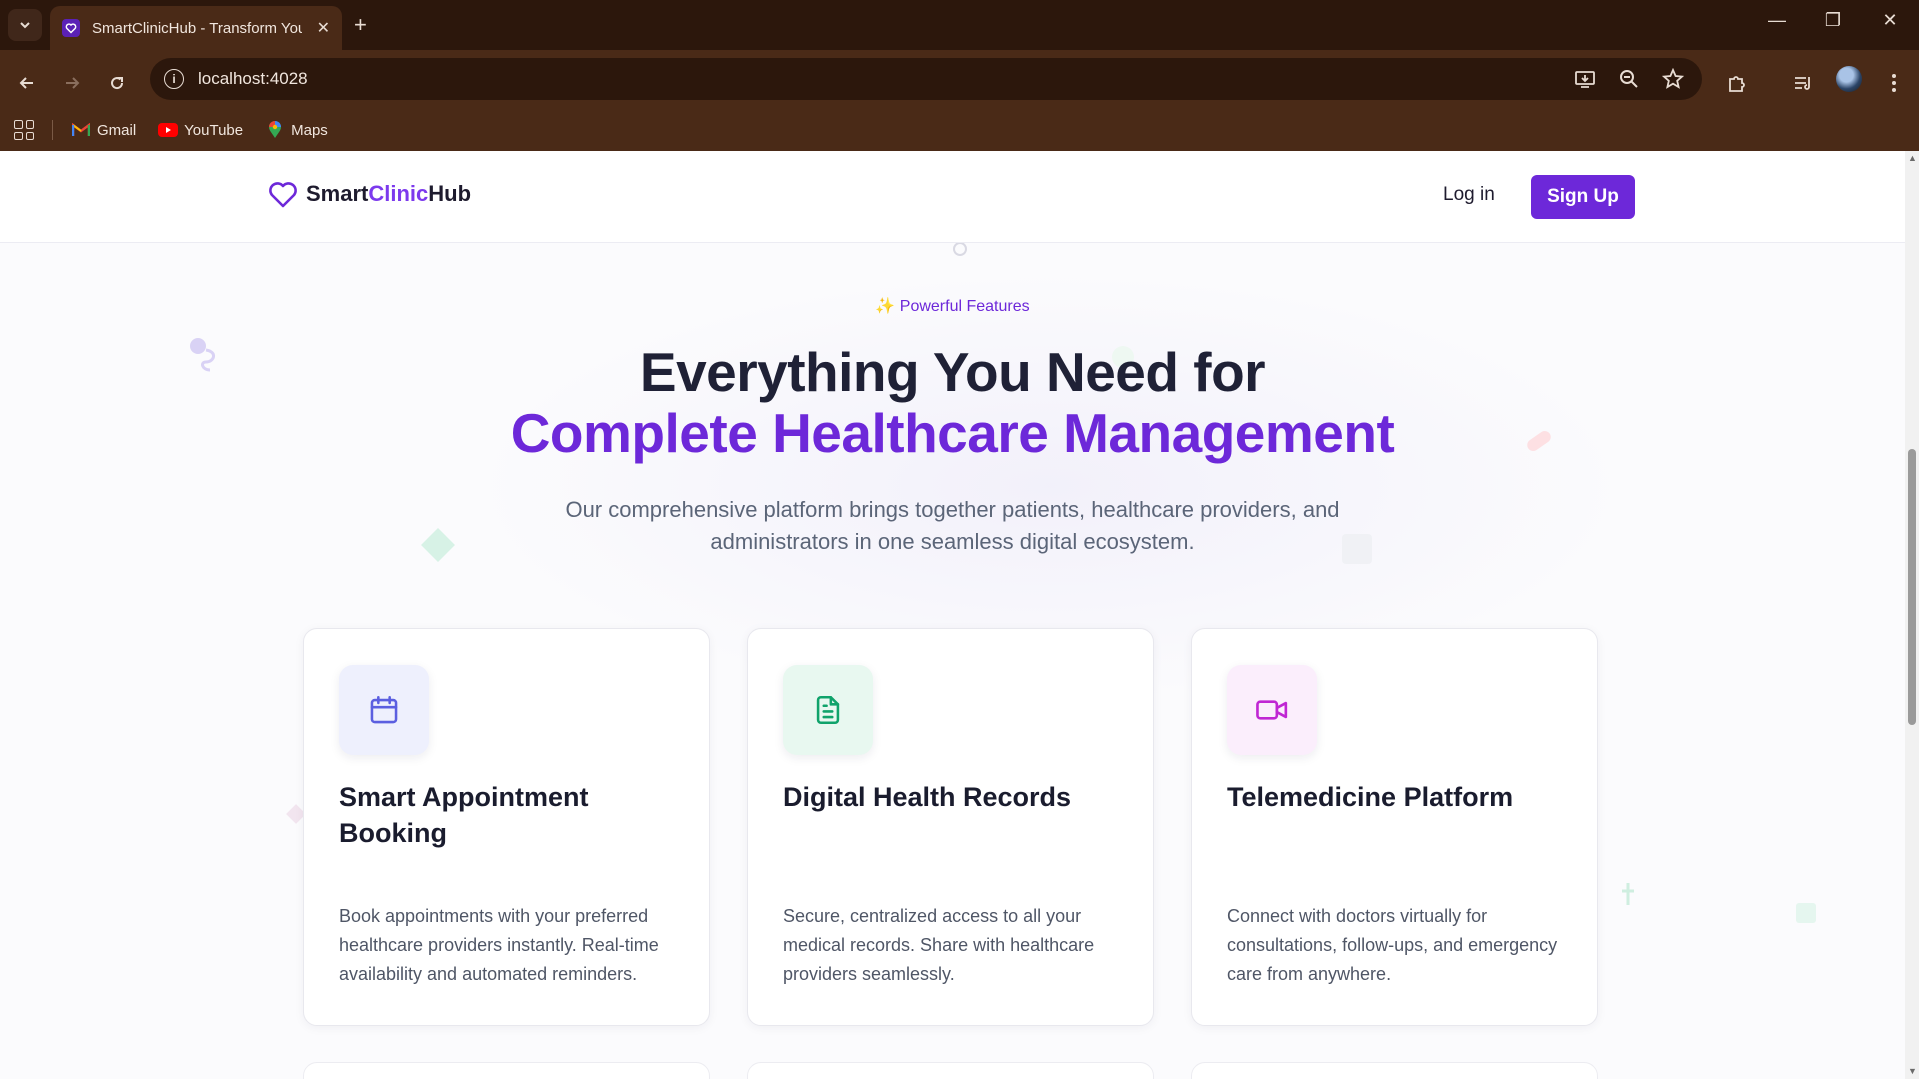  I want to click on logo-hub: Hub, so click(450, 193).